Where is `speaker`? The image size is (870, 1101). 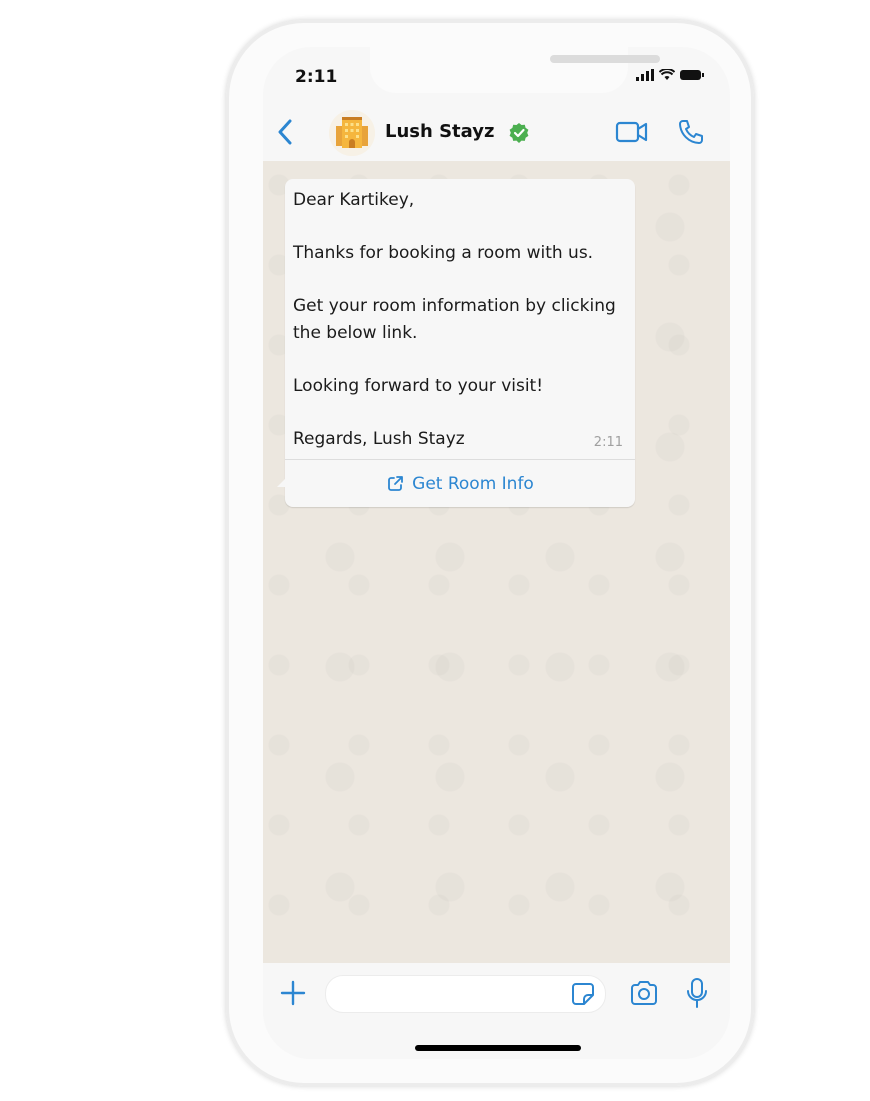 speaker is located at coordinates (605, 59).